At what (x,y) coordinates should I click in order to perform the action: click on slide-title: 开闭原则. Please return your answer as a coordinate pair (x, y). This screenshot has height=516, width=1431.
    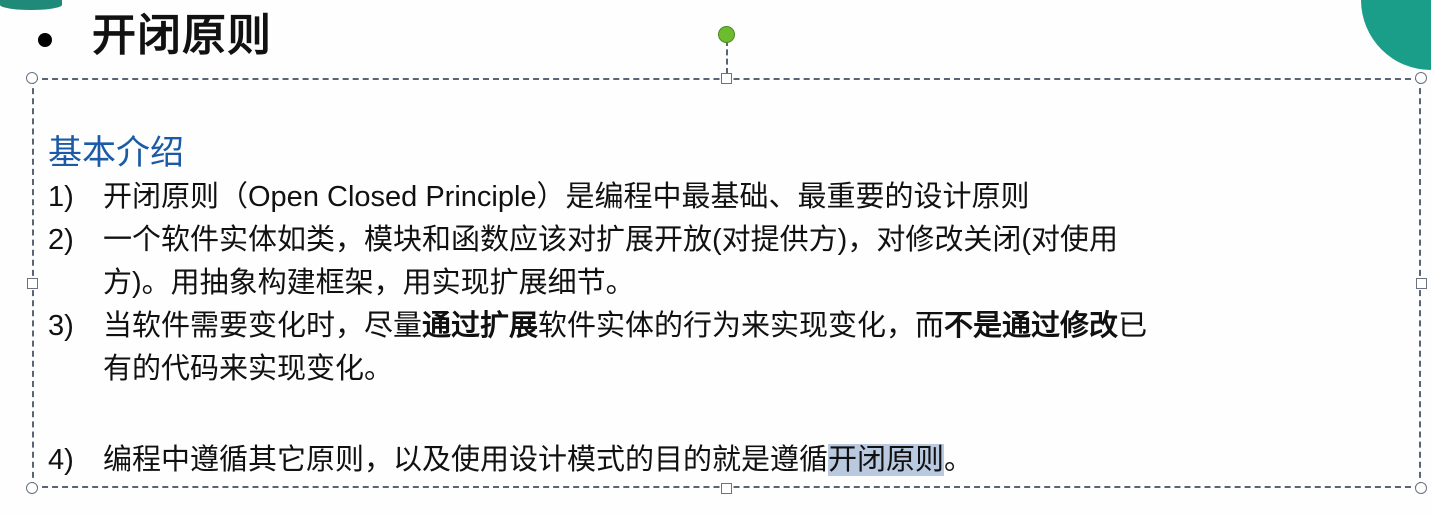
    Looking at the image, I should click on (182, 36).